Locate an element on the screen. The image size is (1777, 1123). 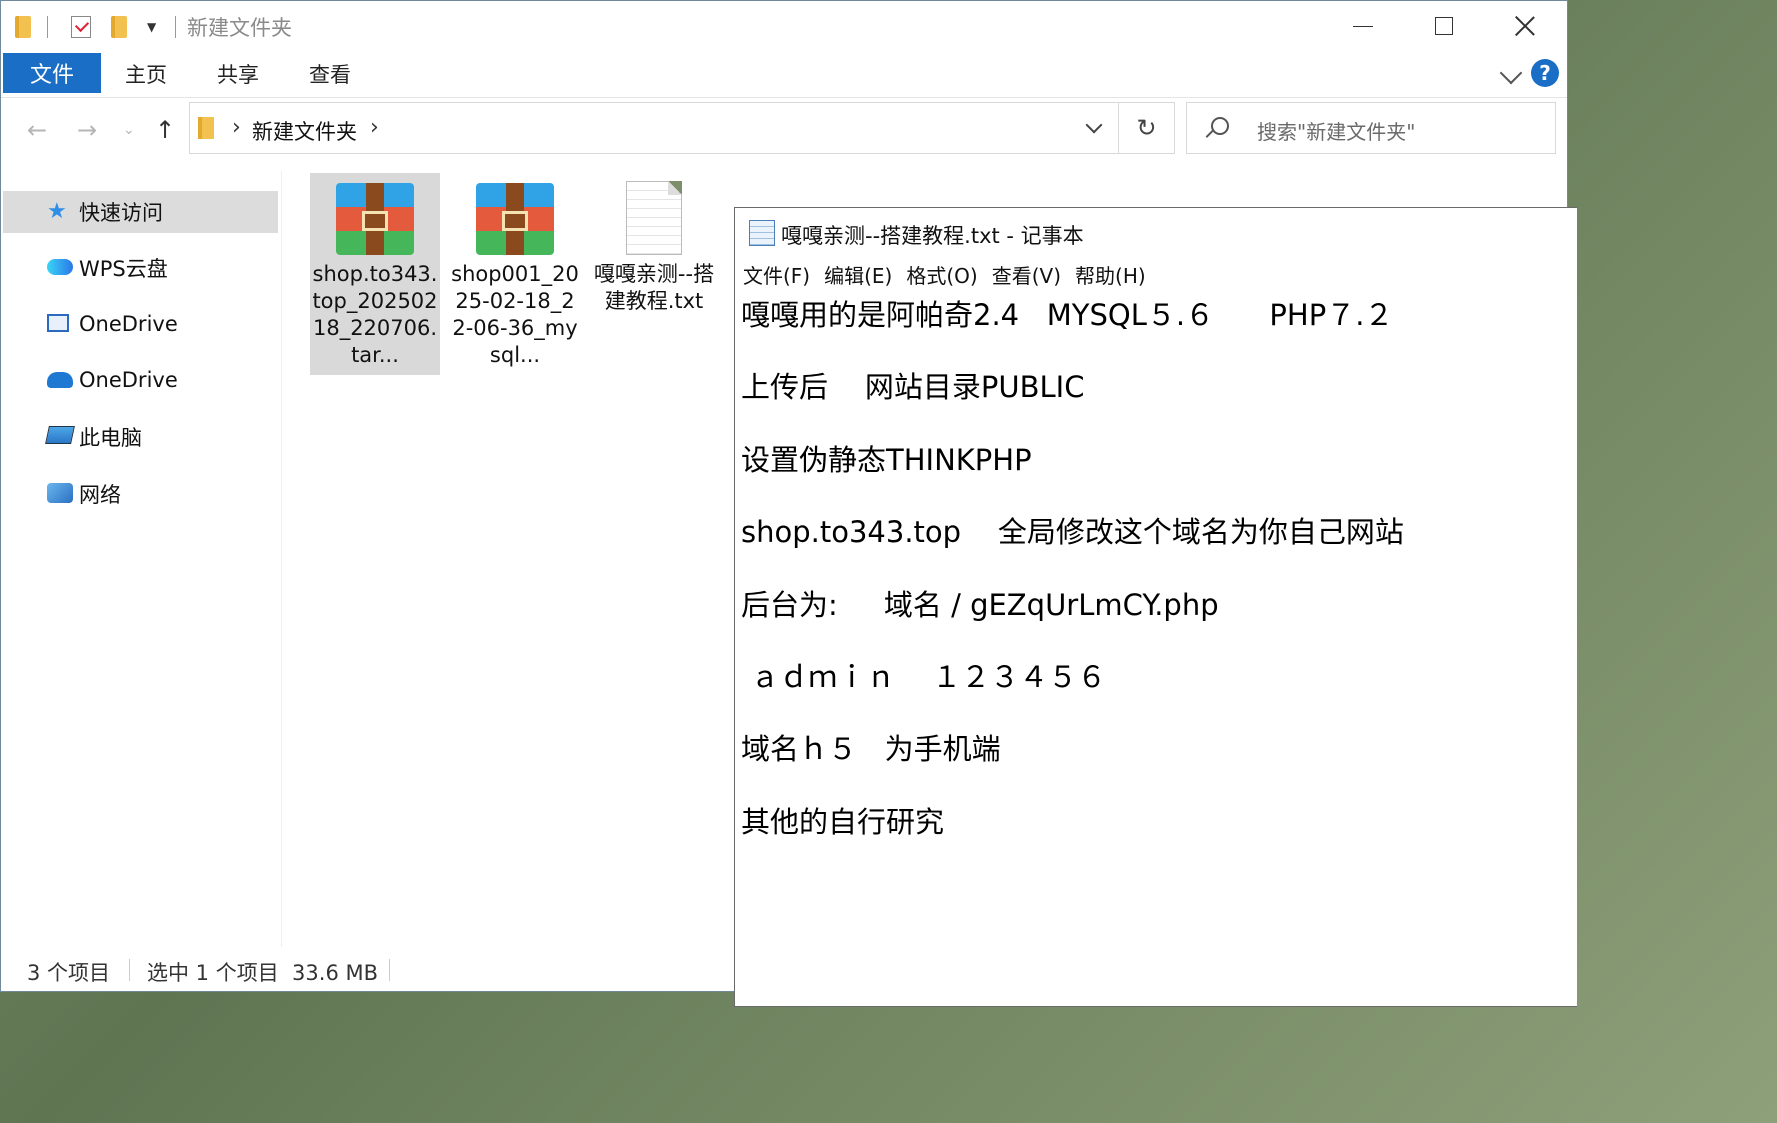
network-icon is located at coordinates (60, 493).